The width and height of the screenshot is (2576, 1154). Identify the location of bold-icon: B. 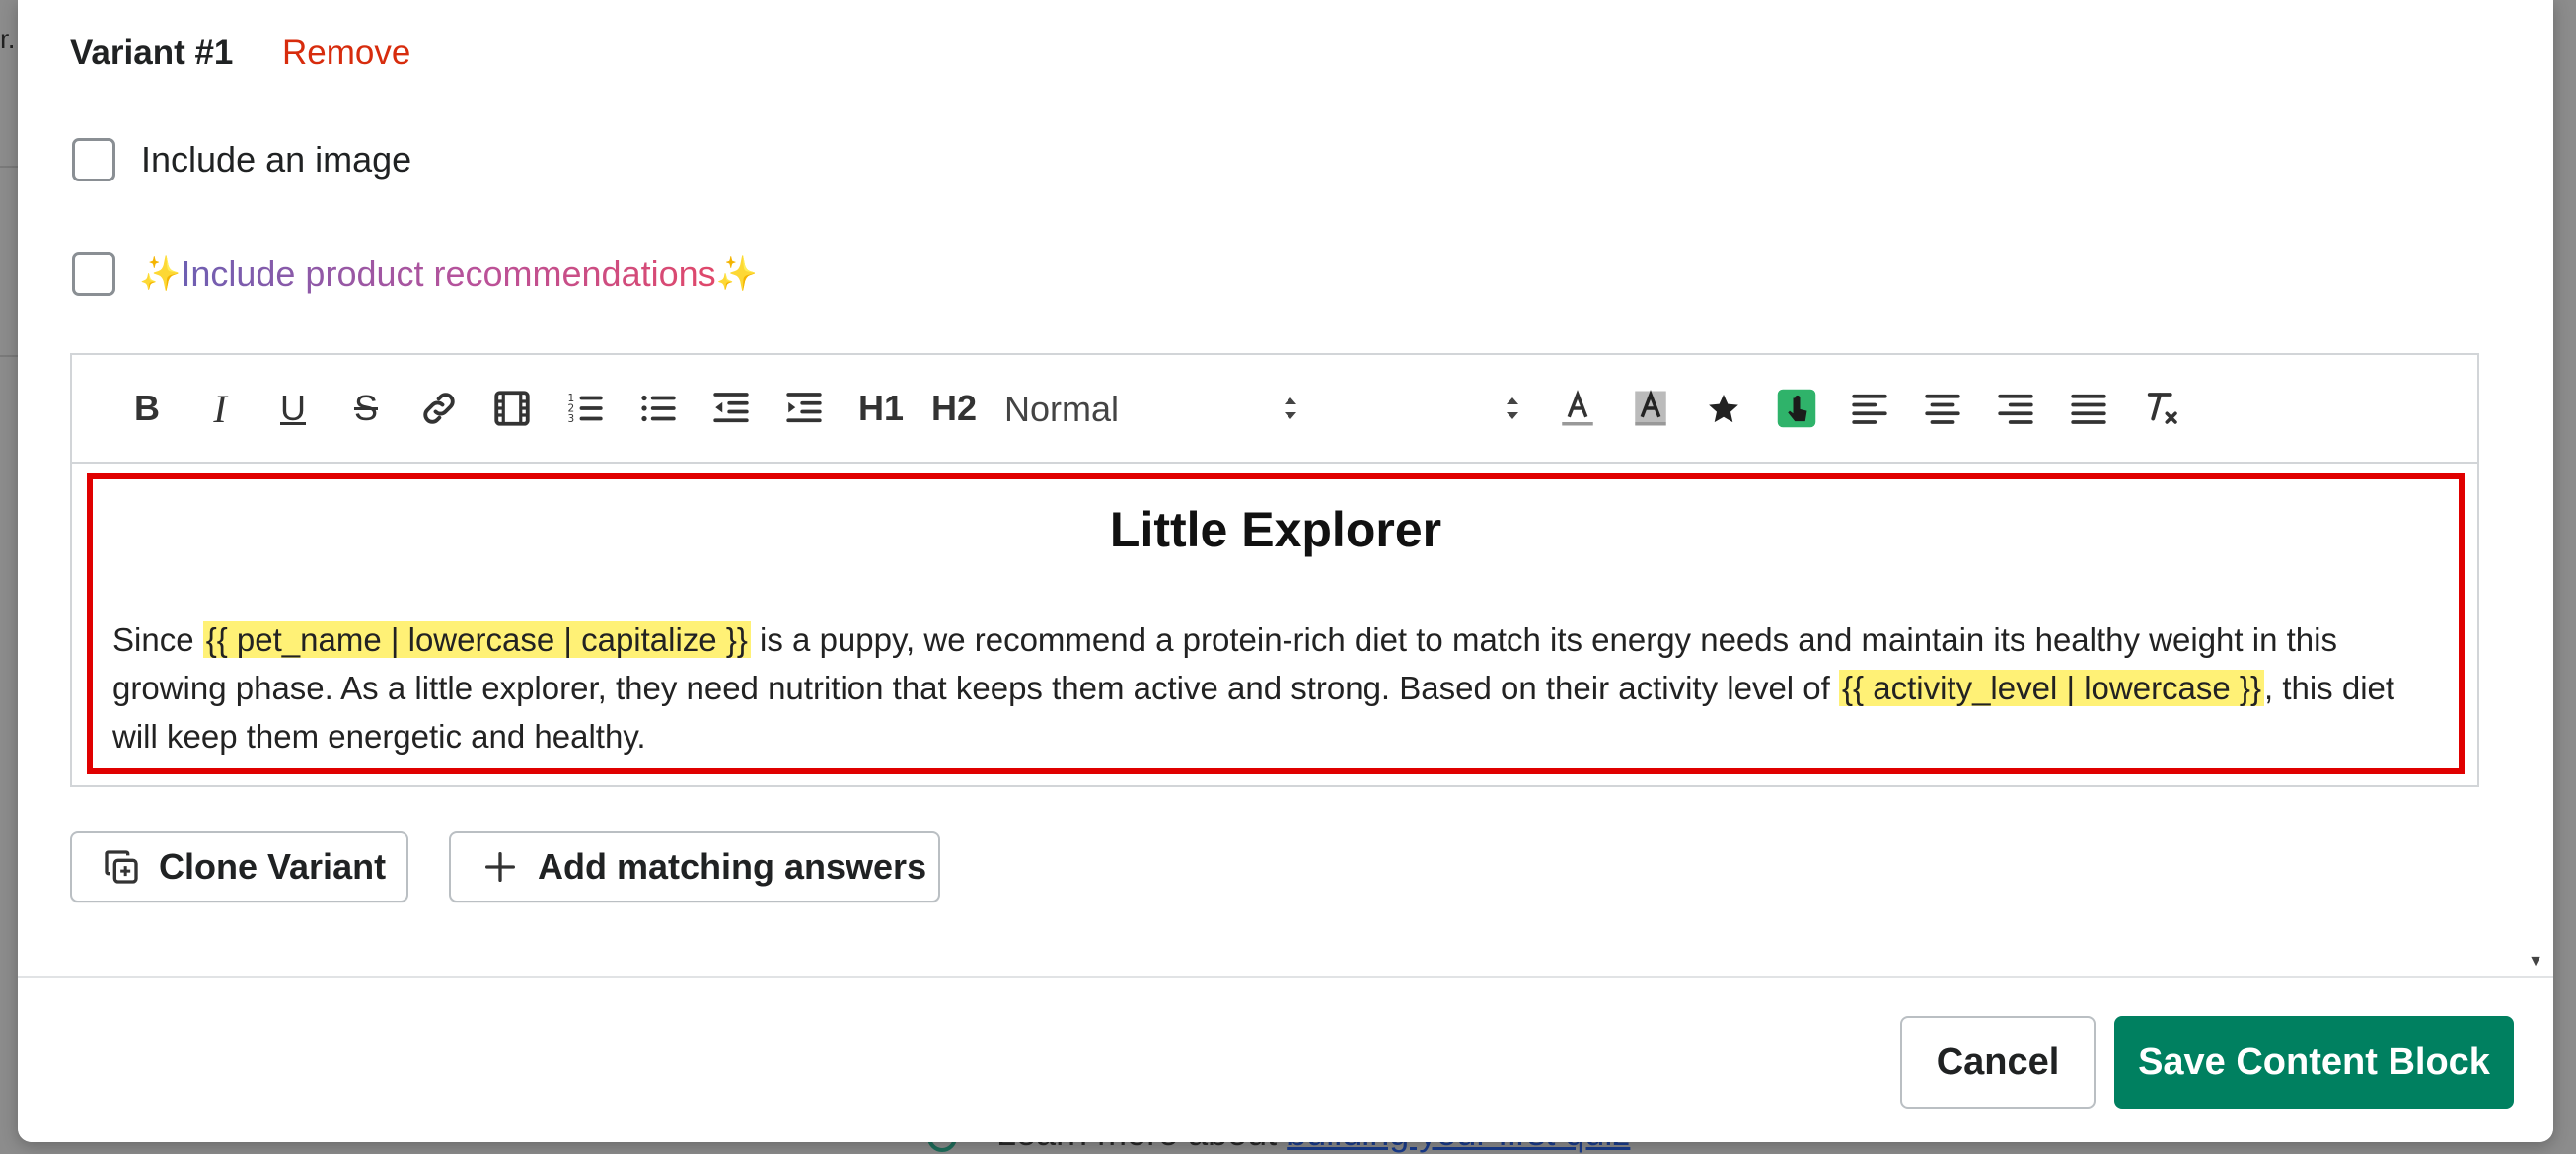
(147, 408).